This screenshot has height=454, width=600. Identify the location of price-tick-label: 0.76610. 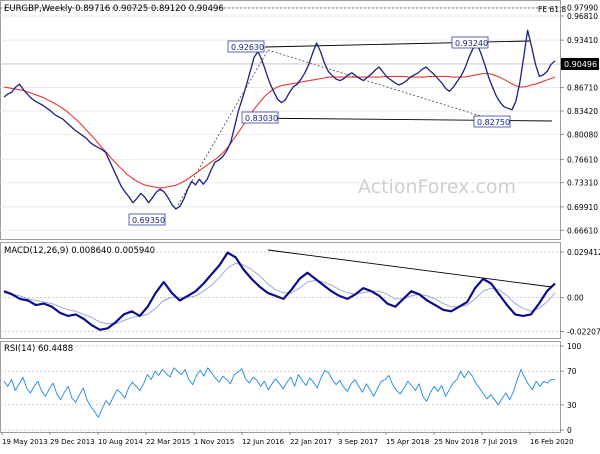
(582, 159).